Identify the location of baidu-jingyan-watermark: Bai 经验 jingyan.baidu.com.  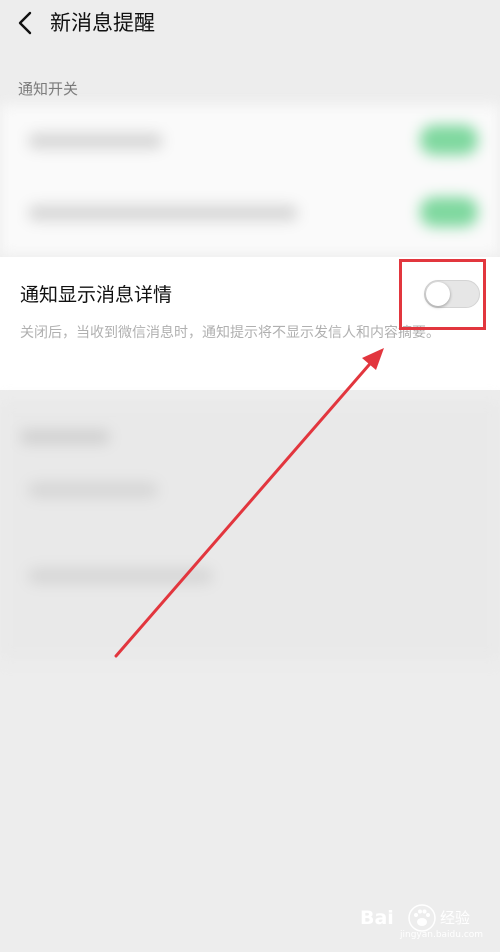
(425, 923).